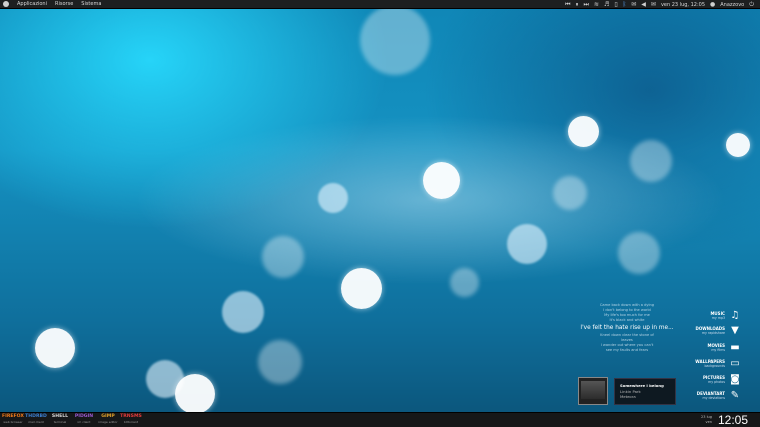 The image size is (760, 427). I want to click on wallpaper-icon: ▭, so click(735, 363).